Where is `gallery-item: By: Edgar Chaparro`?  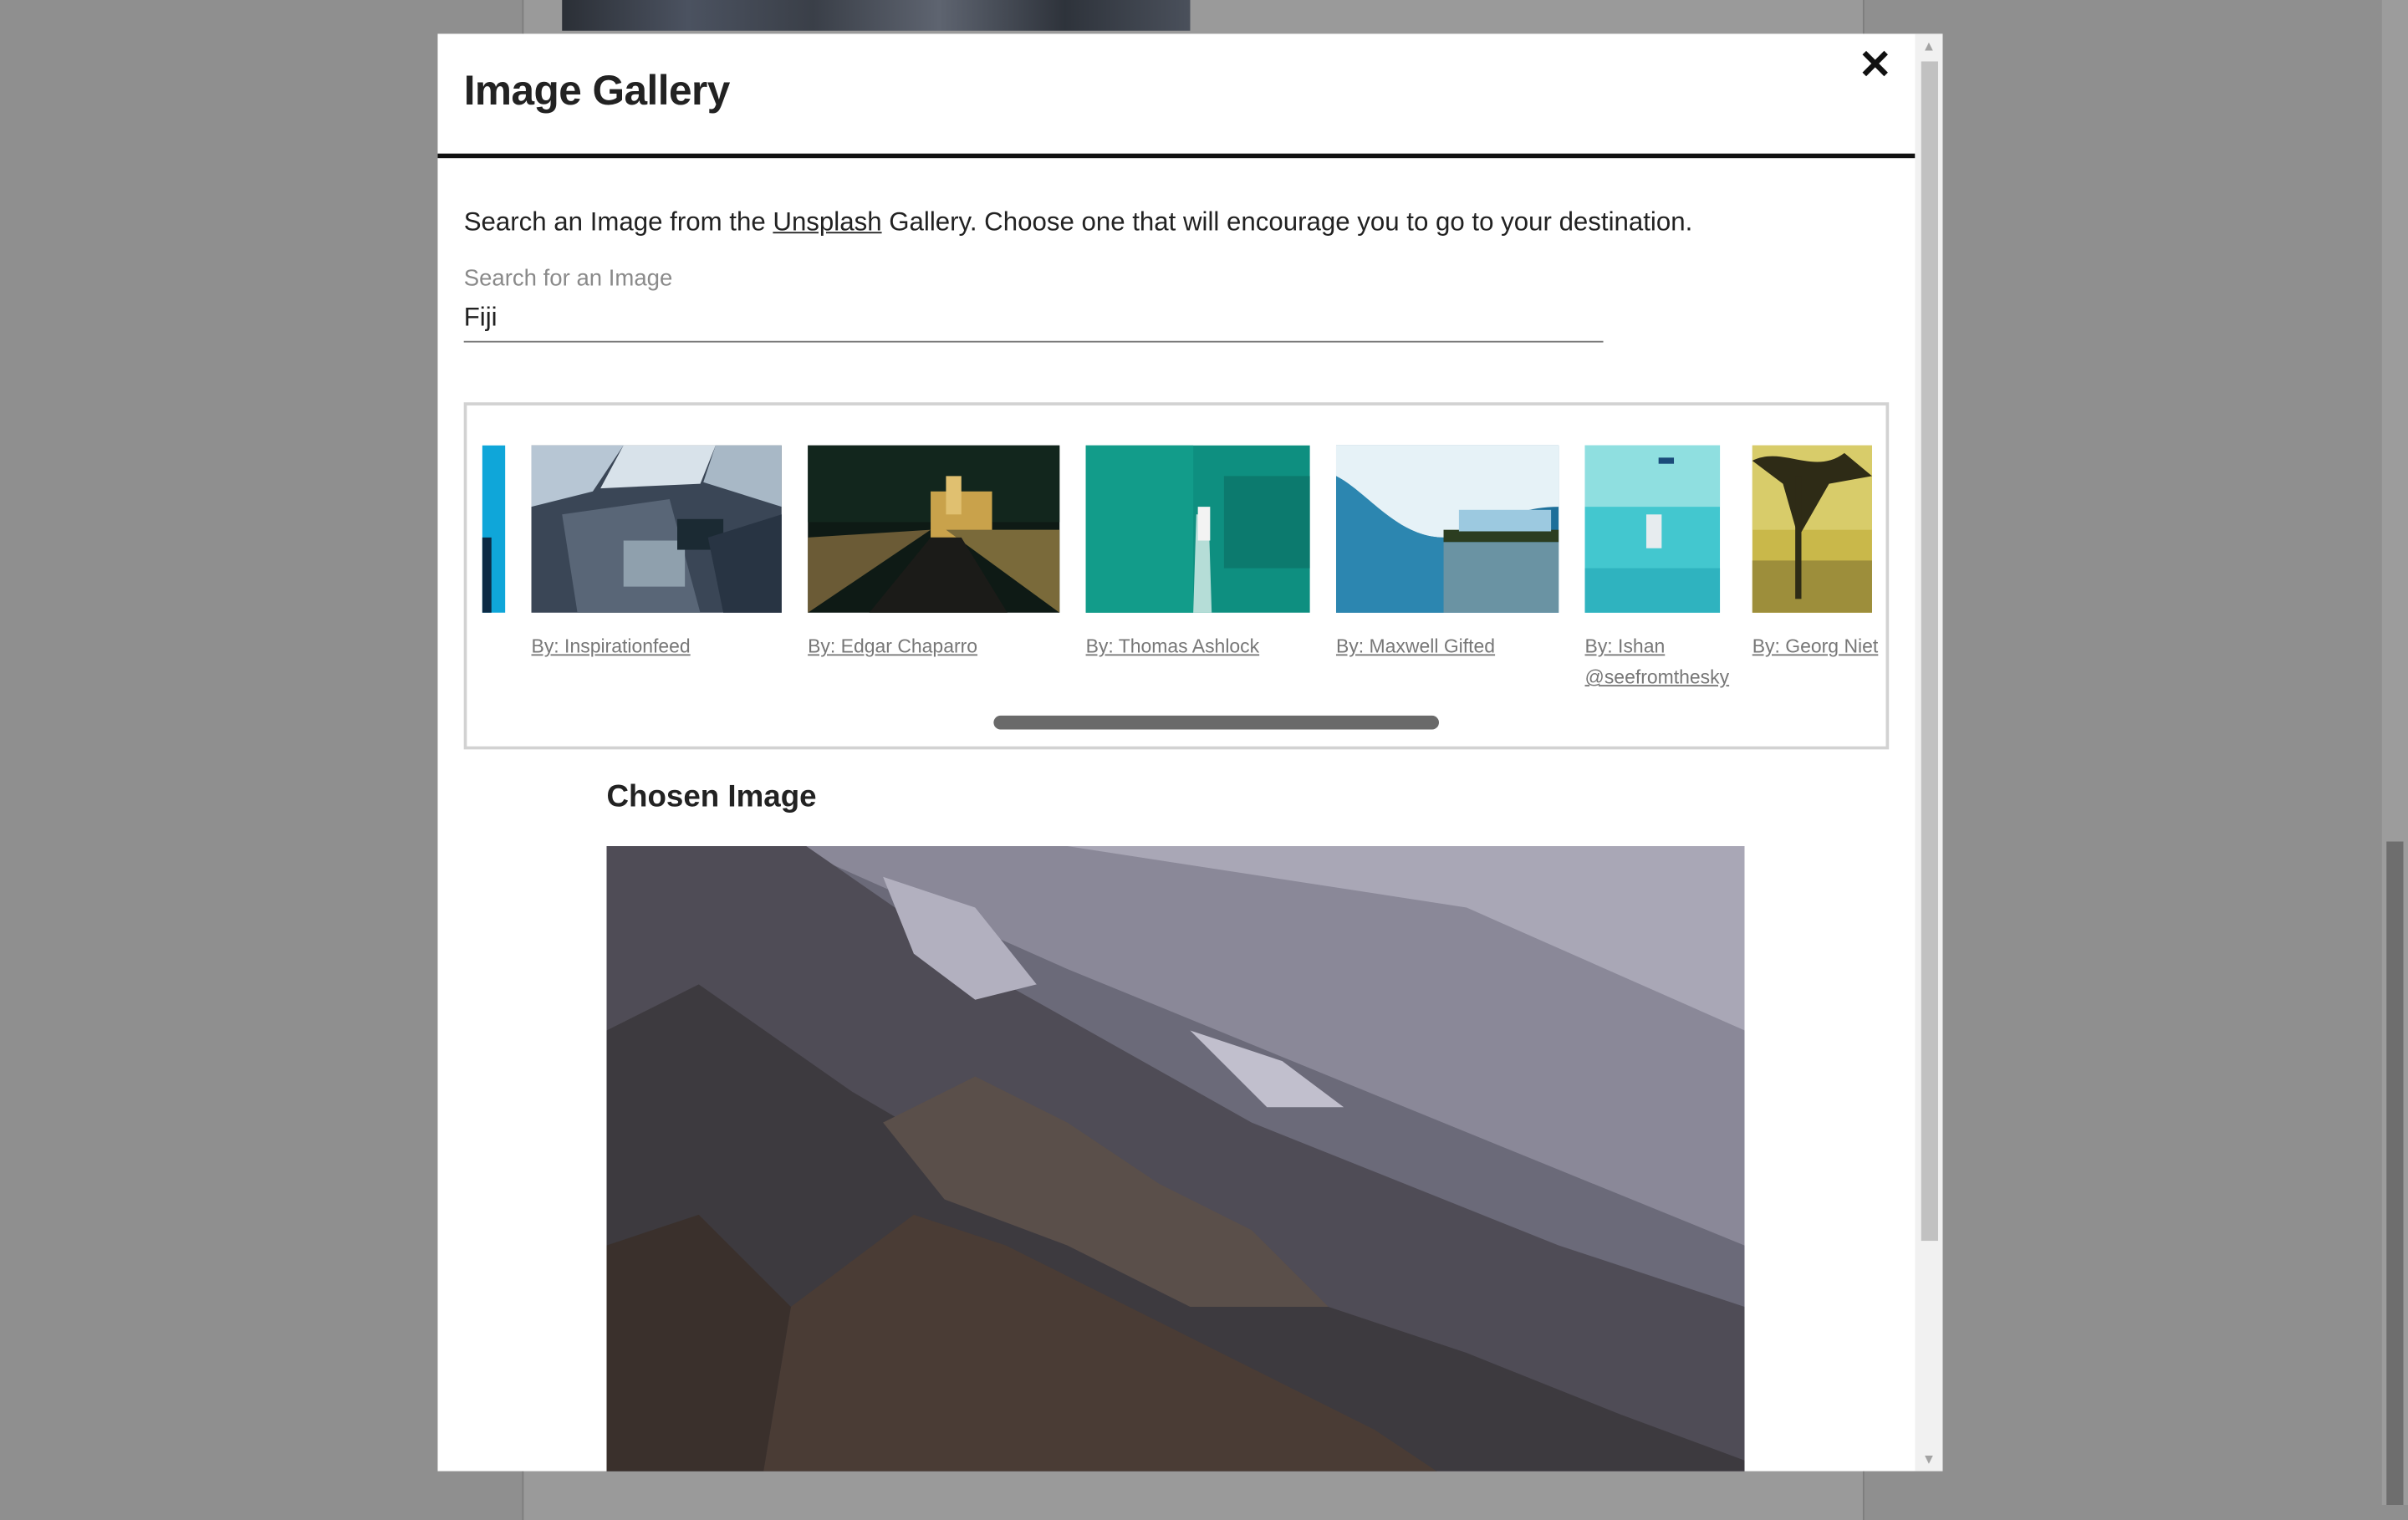
gallery-item: By: Edgar Chaparro is located at coordinates (934, 551).